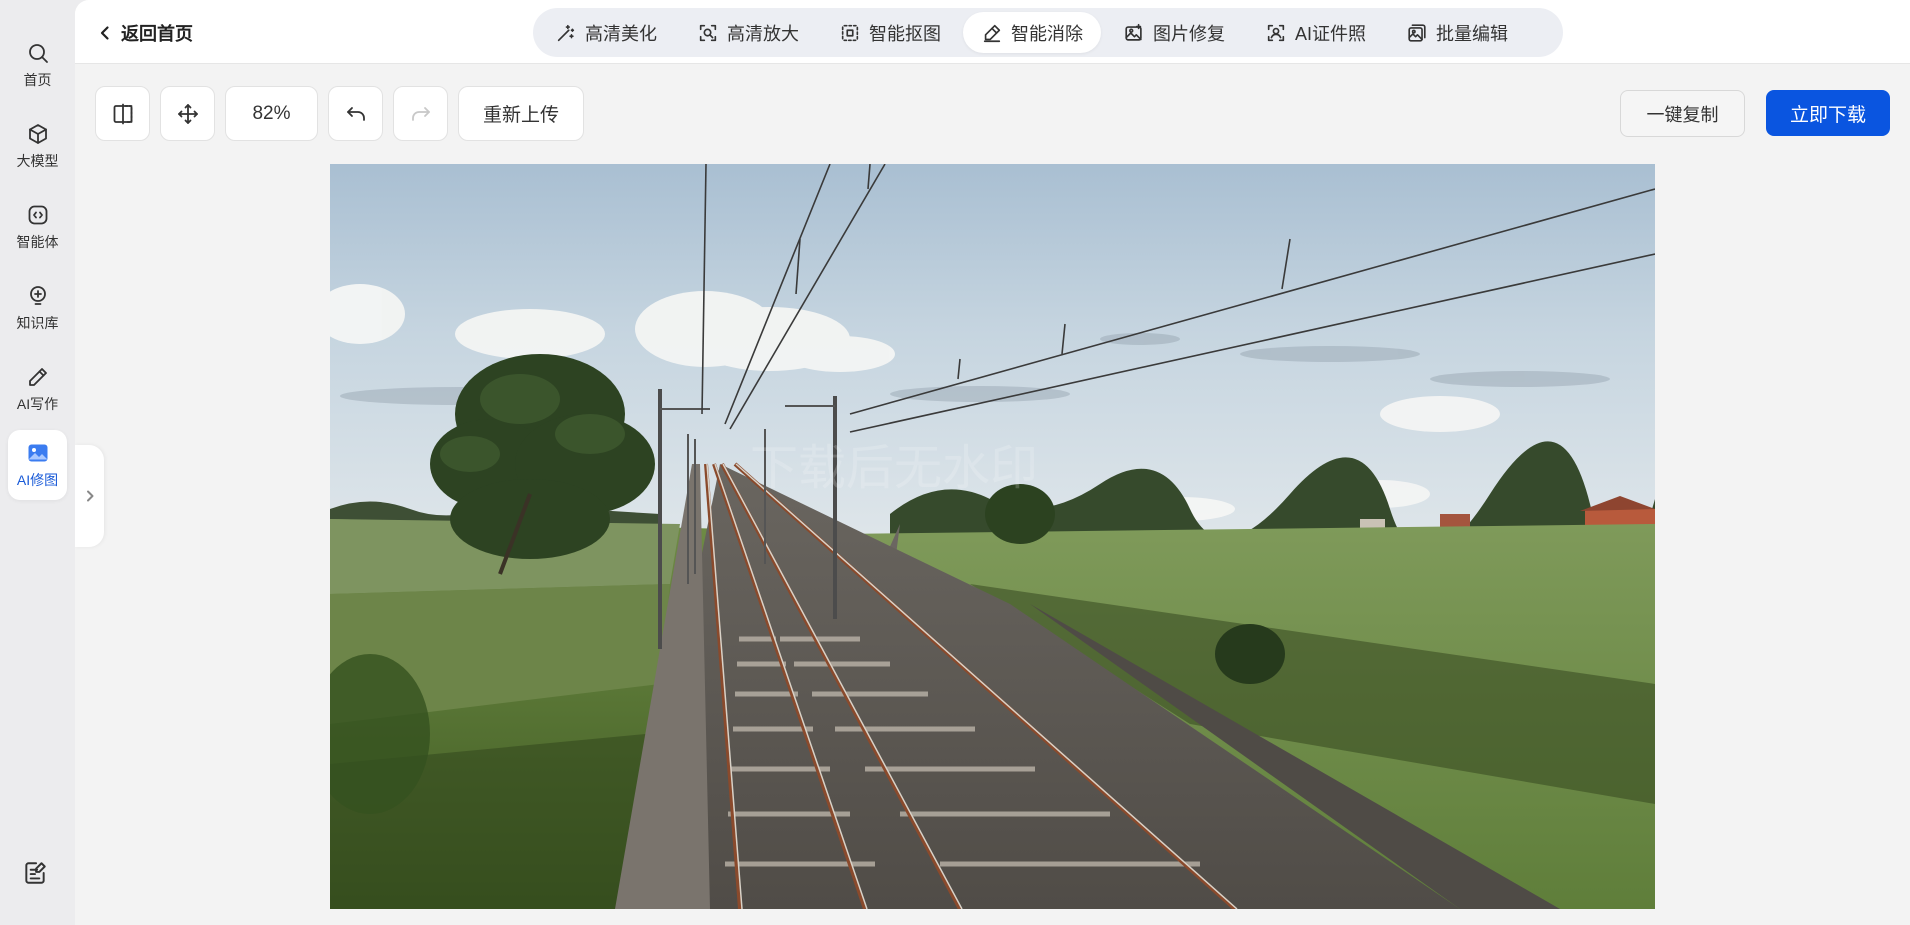 This screenshot has width=1910, height=925. What do you see at coordinates (37, 133) in the screenshot?
I see `cube-icon` at bounding box center [37, 133].